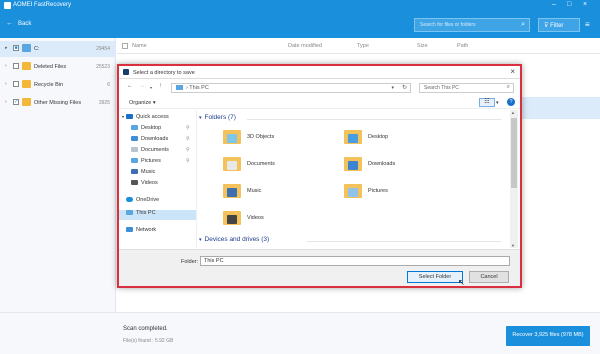 The height and width of the screenshot is (354, 600). Describe the element at coordinates (16, 48) in the screenshot. I see `checkbox: ■` at that location.